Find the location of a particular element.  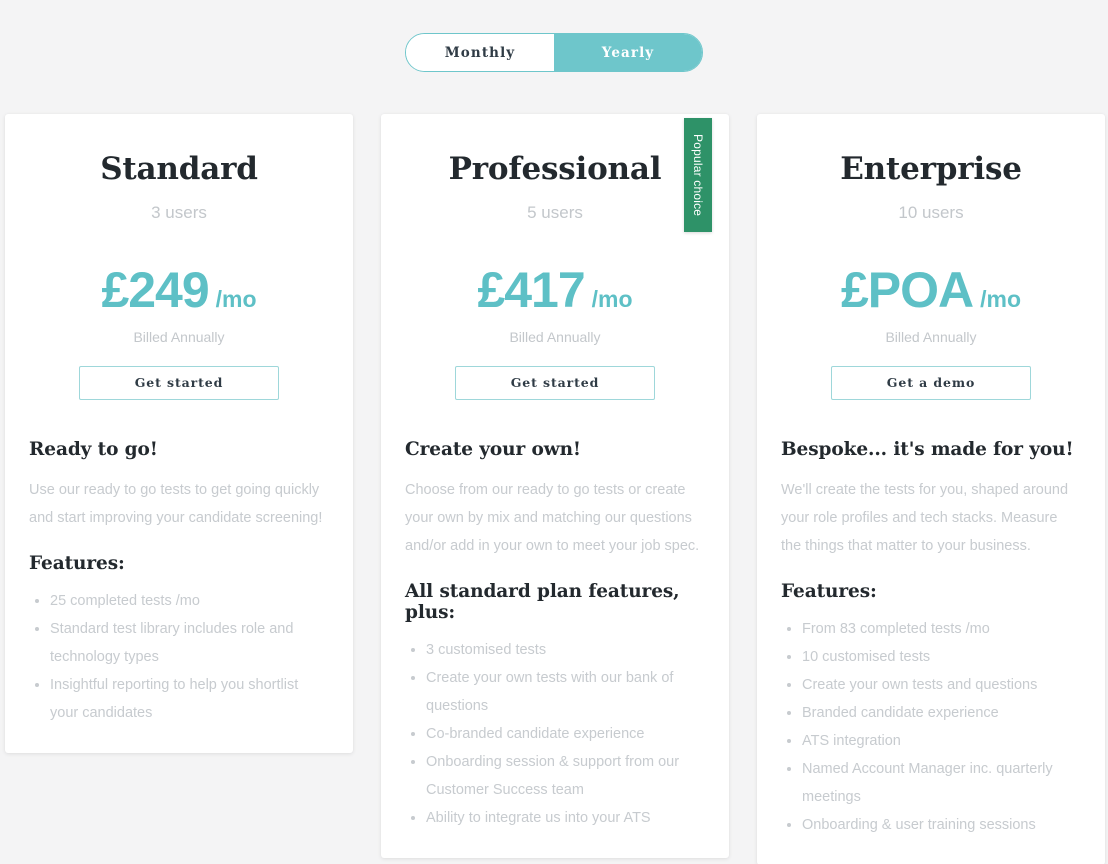

get-a-demo-button: Get a demo is located at coordinates (931, 383).